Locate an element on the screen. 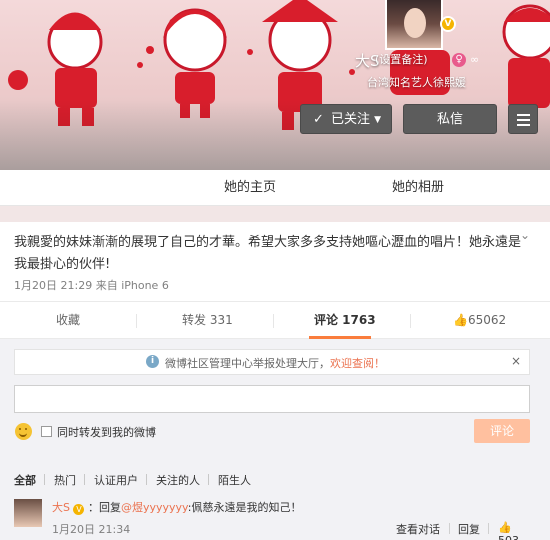  close-icon: × is located at coordinates (516, 361).